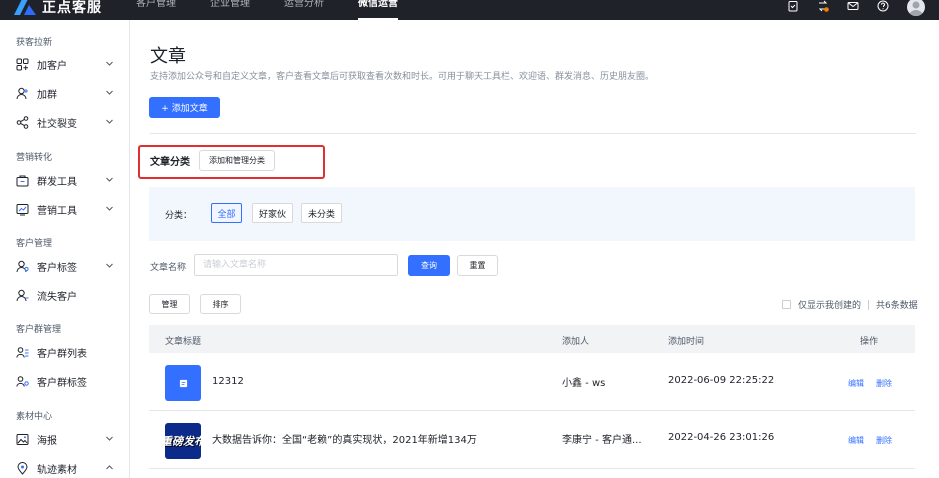 This screenshot has height=478, width=939. Describe the element at coordinates (869, 342) in the screenshot. I see `column-header-actions: 操作` at that location.